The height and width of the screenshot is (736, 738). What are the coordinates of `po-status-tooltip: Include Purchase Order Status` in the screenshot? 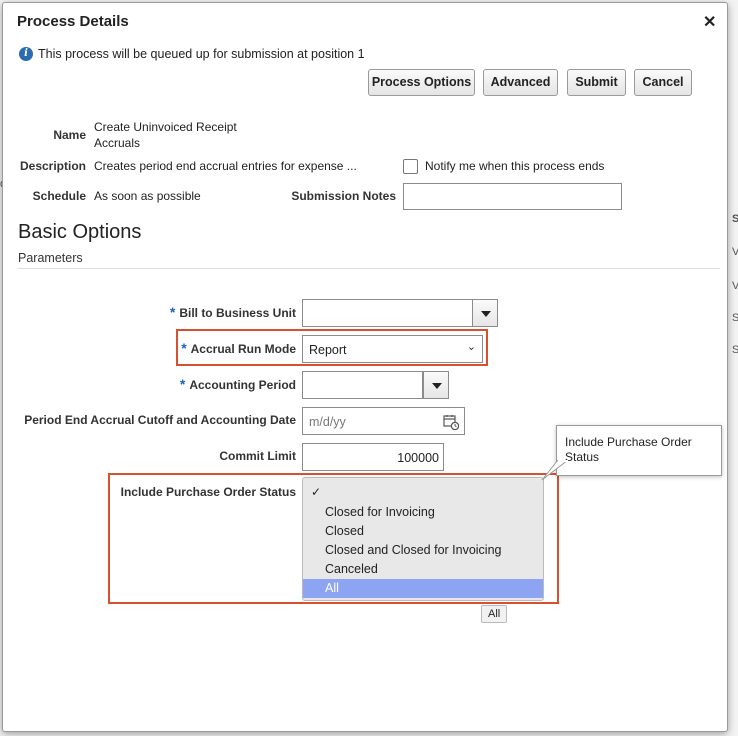 It's located at (639, 450).